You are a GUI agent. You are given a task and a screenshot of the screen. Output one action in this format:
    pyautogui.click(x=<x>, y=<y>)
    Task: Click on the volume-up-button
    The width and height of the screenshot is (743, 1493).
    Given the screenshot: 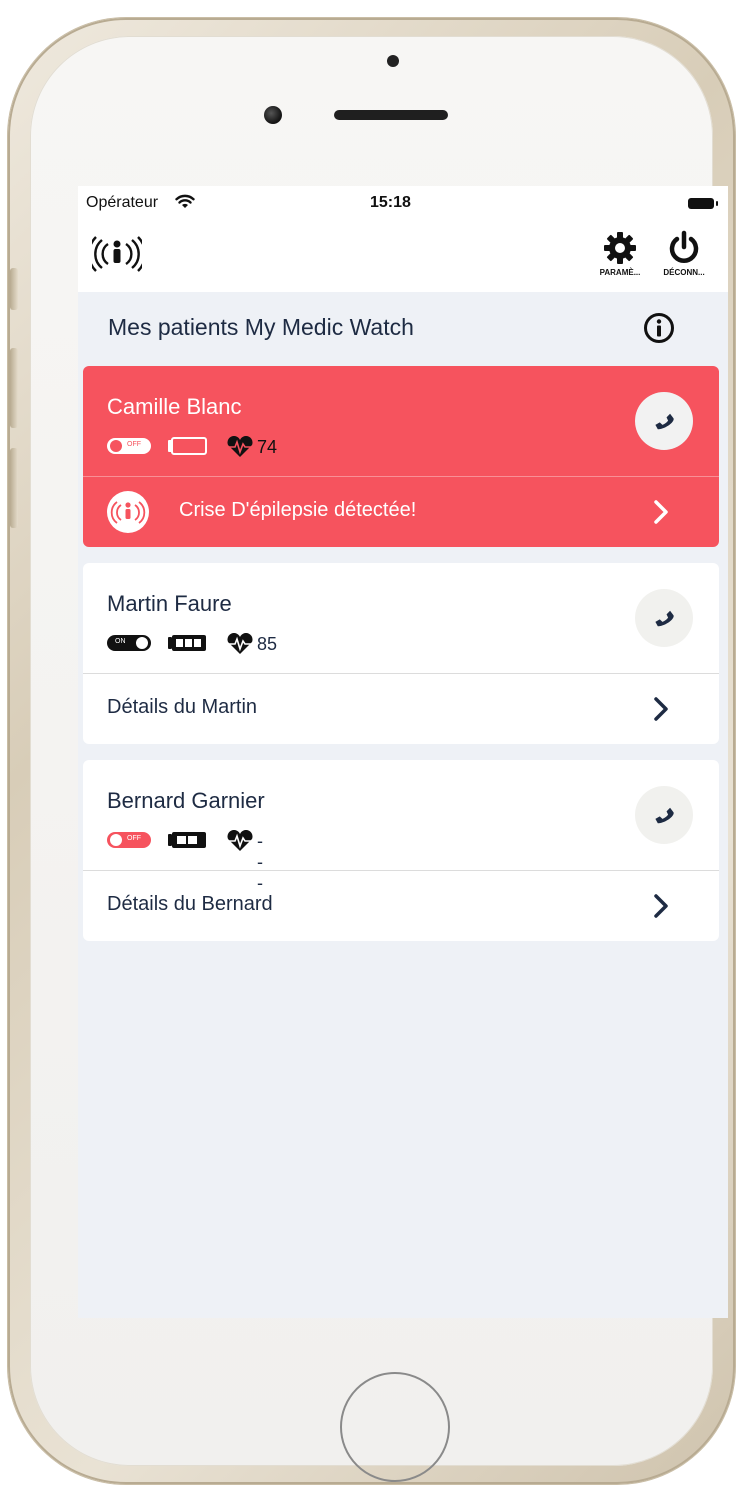 What is the action you would take?
    pyautogui.click(x=14, y=388)
    